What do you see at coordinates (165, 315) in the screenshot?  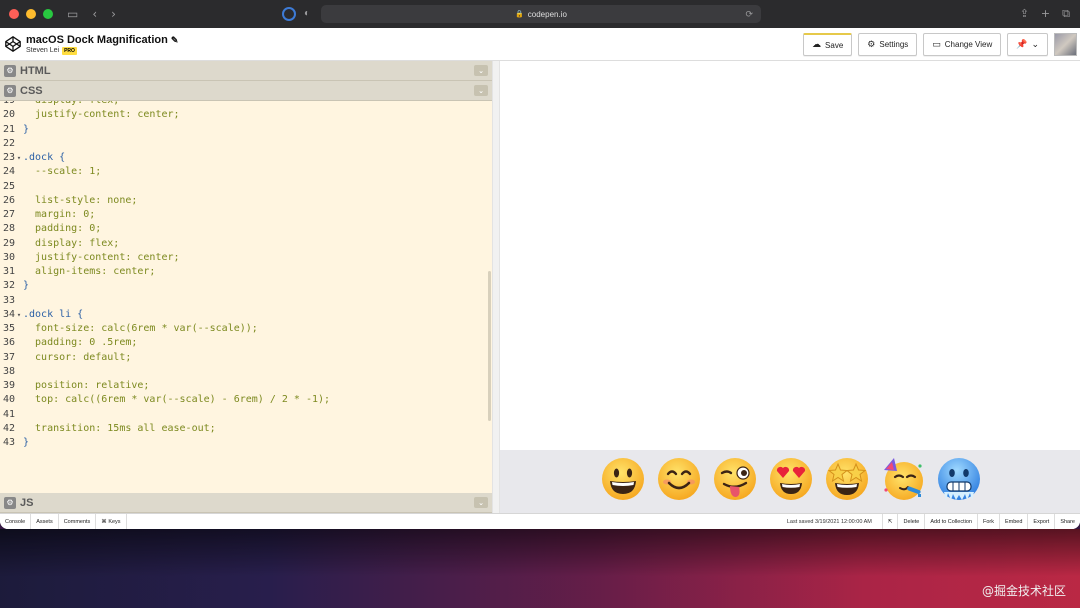 I see `code-line: 34 ▾ .dock li {` at bounding box center [165, 315].